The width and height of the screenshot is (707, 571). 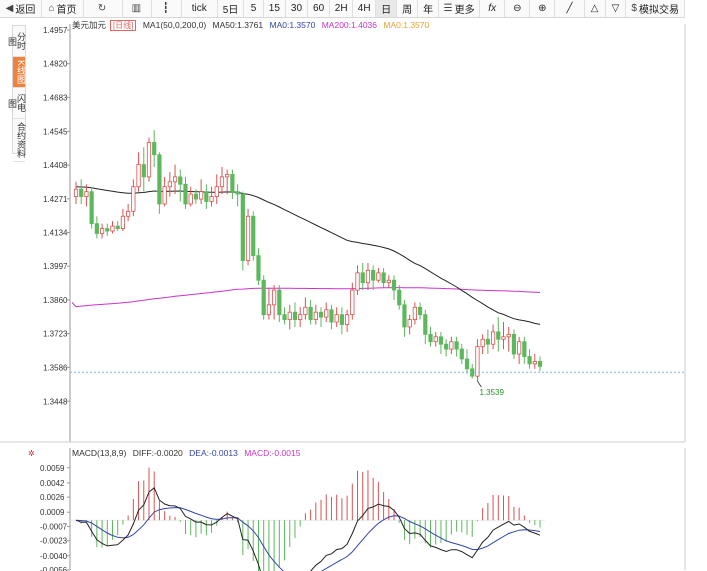 What do you see at coordinates (479, 384) in the screenshot?
I see `low-marker-pointer` at bounding box center [479, 384].